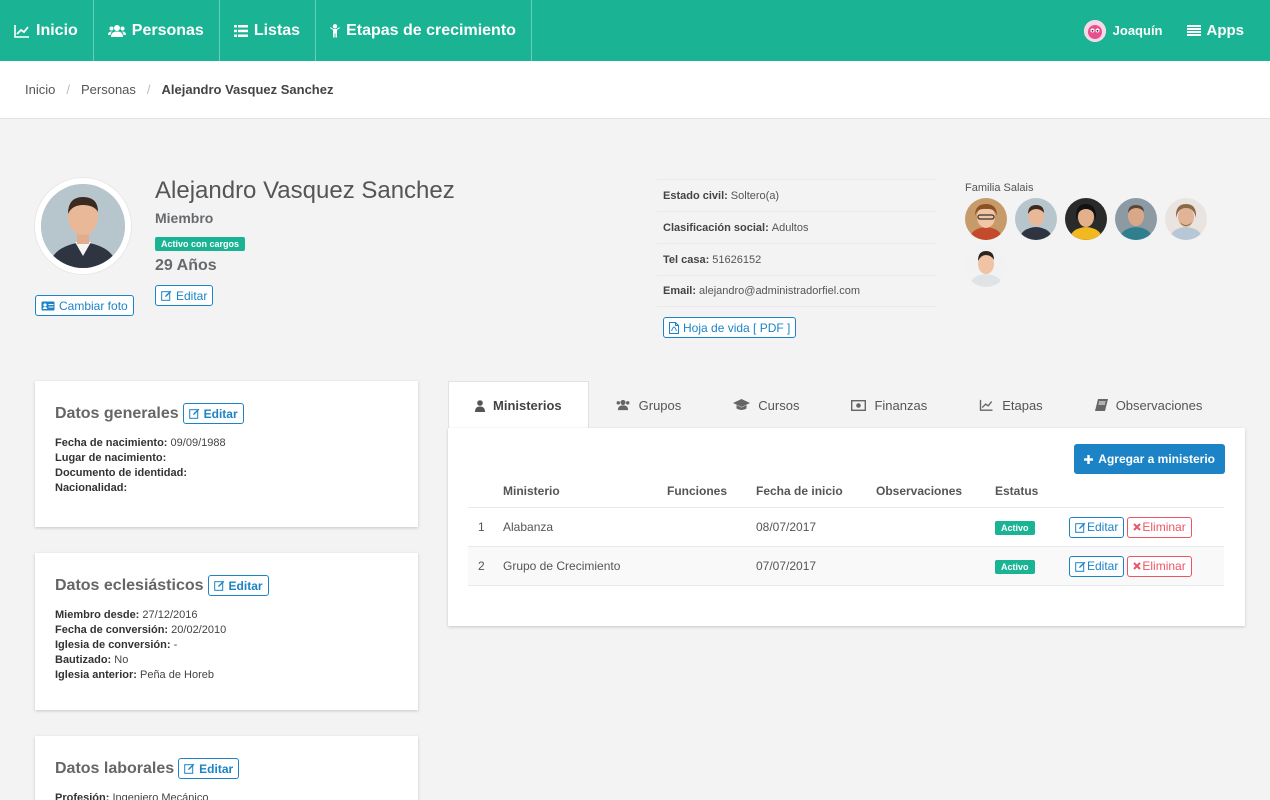  I want to click on field-nationality: Nacionalidad:, so click(226, 488).